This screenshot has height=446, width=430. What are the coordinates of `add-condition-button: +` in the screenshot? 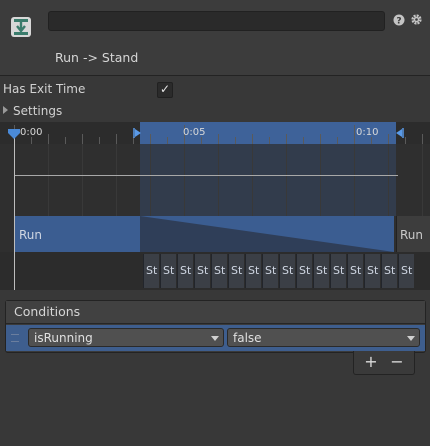 It's located at (371, 362).